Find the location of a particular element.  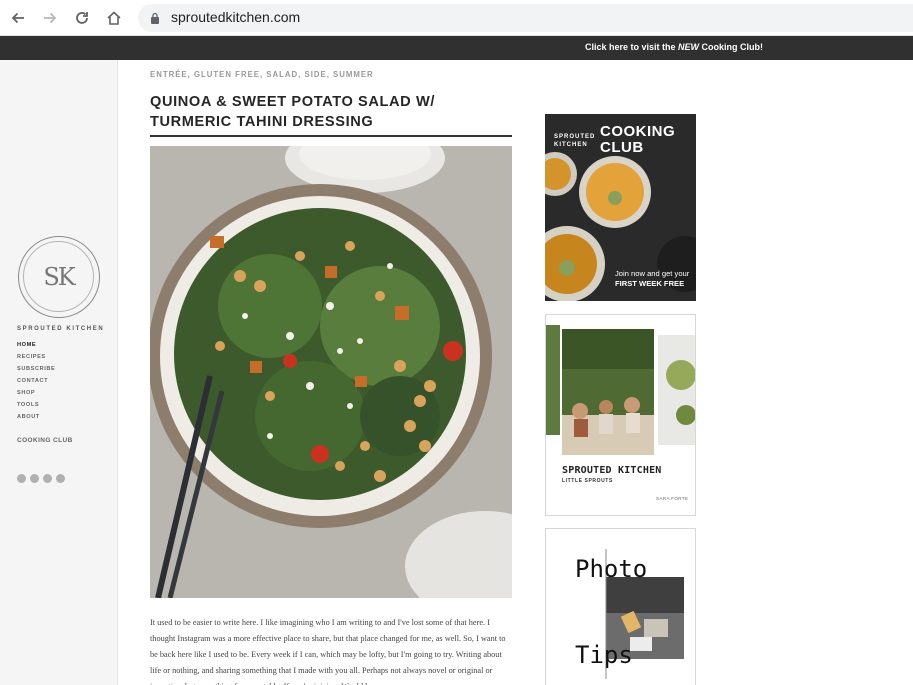

pinterest-icon is located at coordinates (60, 478).